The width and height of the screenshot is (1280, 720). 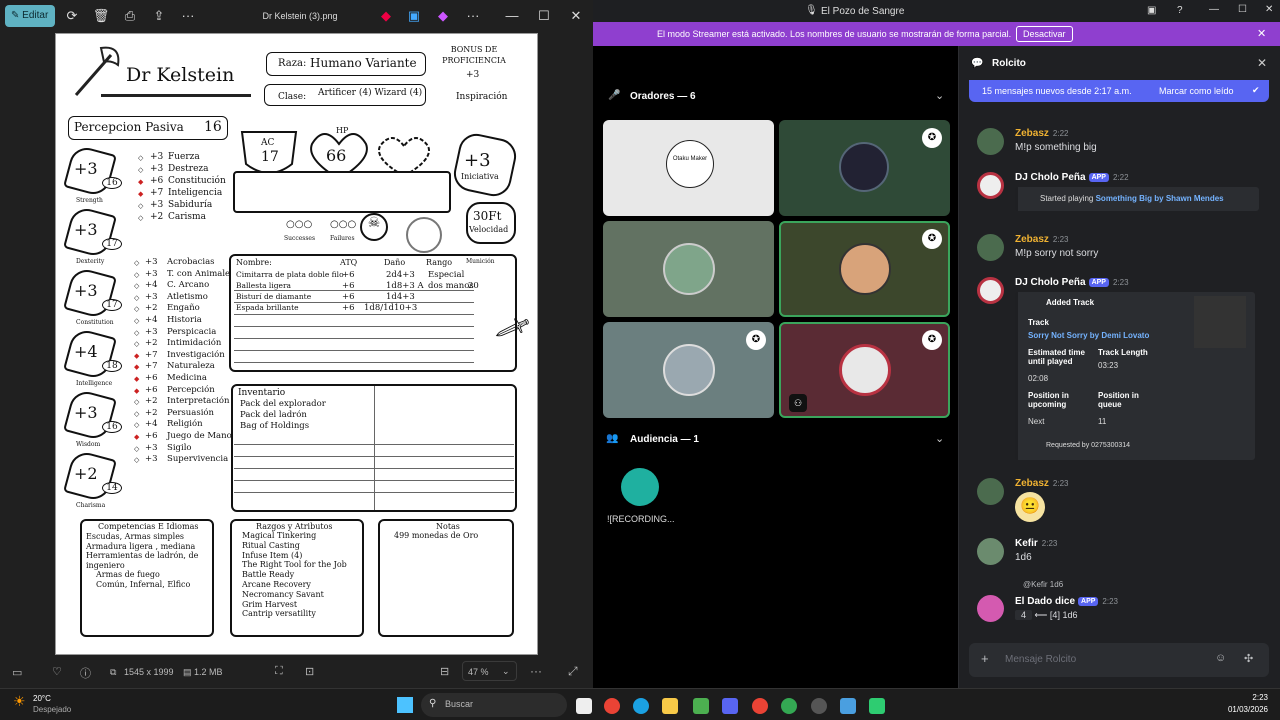 I want to click on speaker-tile-6: ✪ ⚇, so click(x=864, y=370).